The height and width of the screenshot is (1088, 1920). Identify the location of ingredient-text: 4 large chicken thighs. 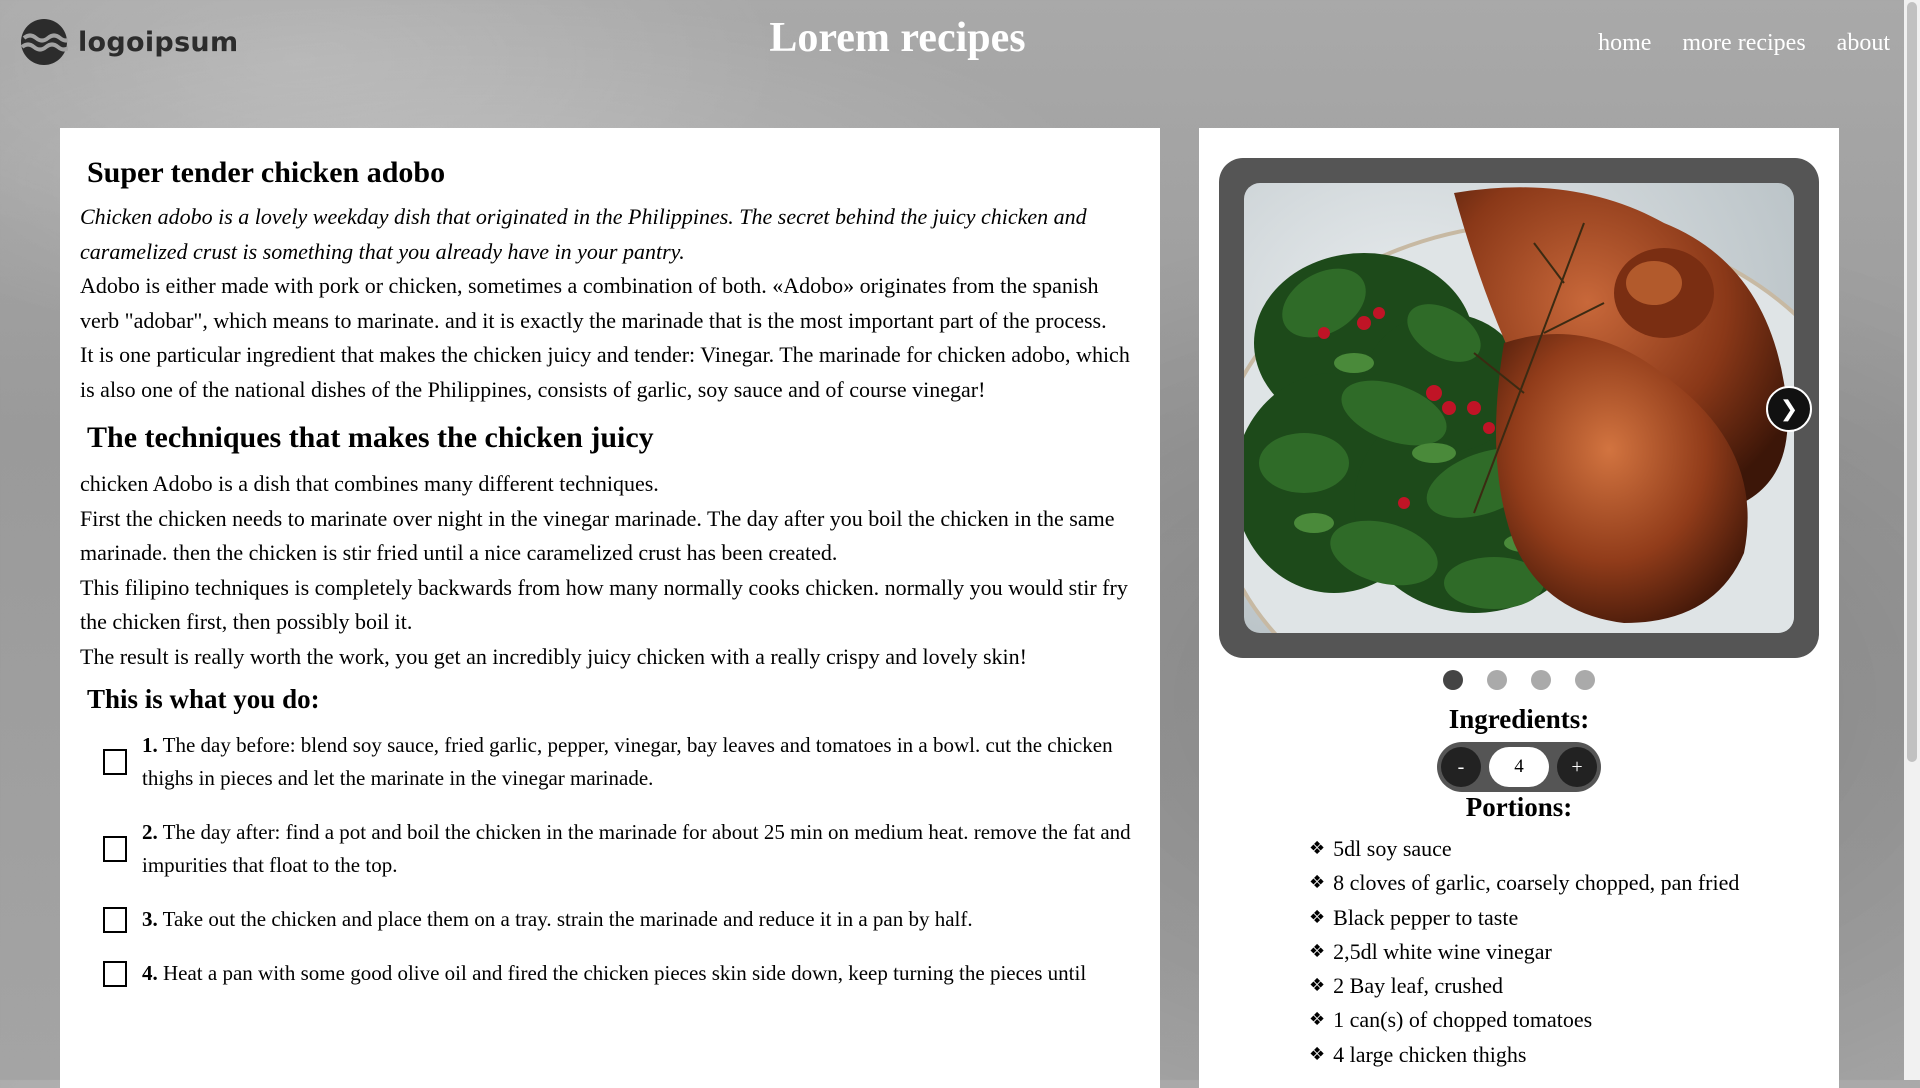
(1430, 1054).